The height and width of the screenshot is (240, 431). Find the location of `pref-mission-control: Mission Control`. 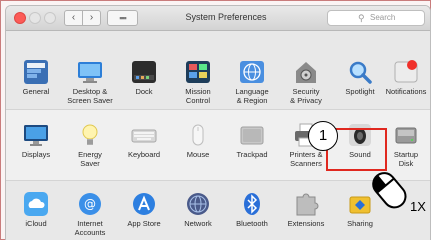

pref-mission-control: Mission Control is located at coordinates (198, 82).